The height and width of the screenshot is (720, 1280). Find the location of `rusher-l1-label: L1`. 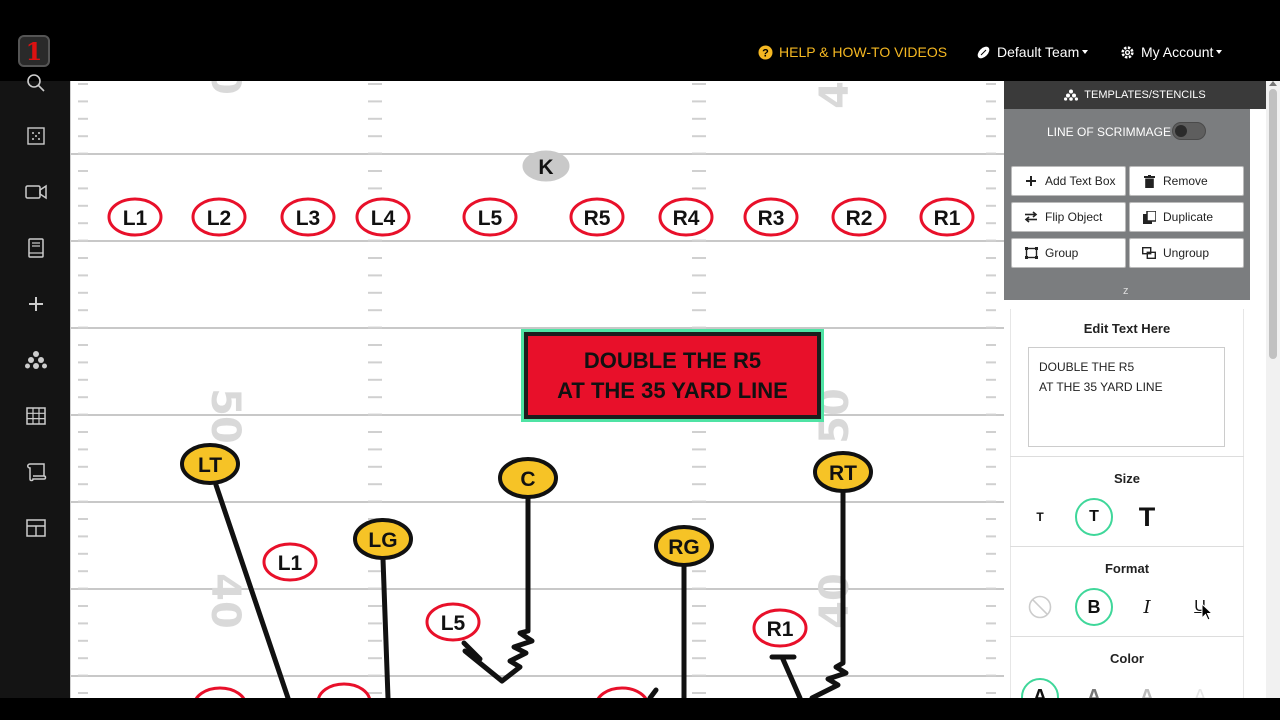

rusher-l1-label: L1 is located at coordinates (290, 563).